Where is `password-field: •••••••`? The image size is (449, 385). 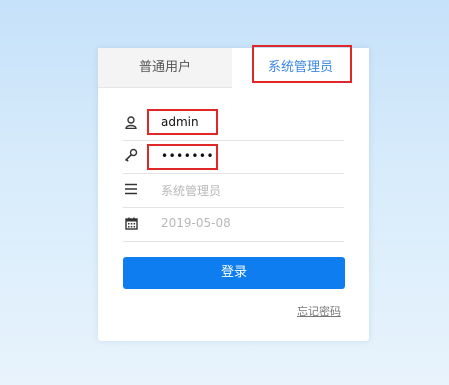
password-field: ••••••• is located at coordinates (187, 156).